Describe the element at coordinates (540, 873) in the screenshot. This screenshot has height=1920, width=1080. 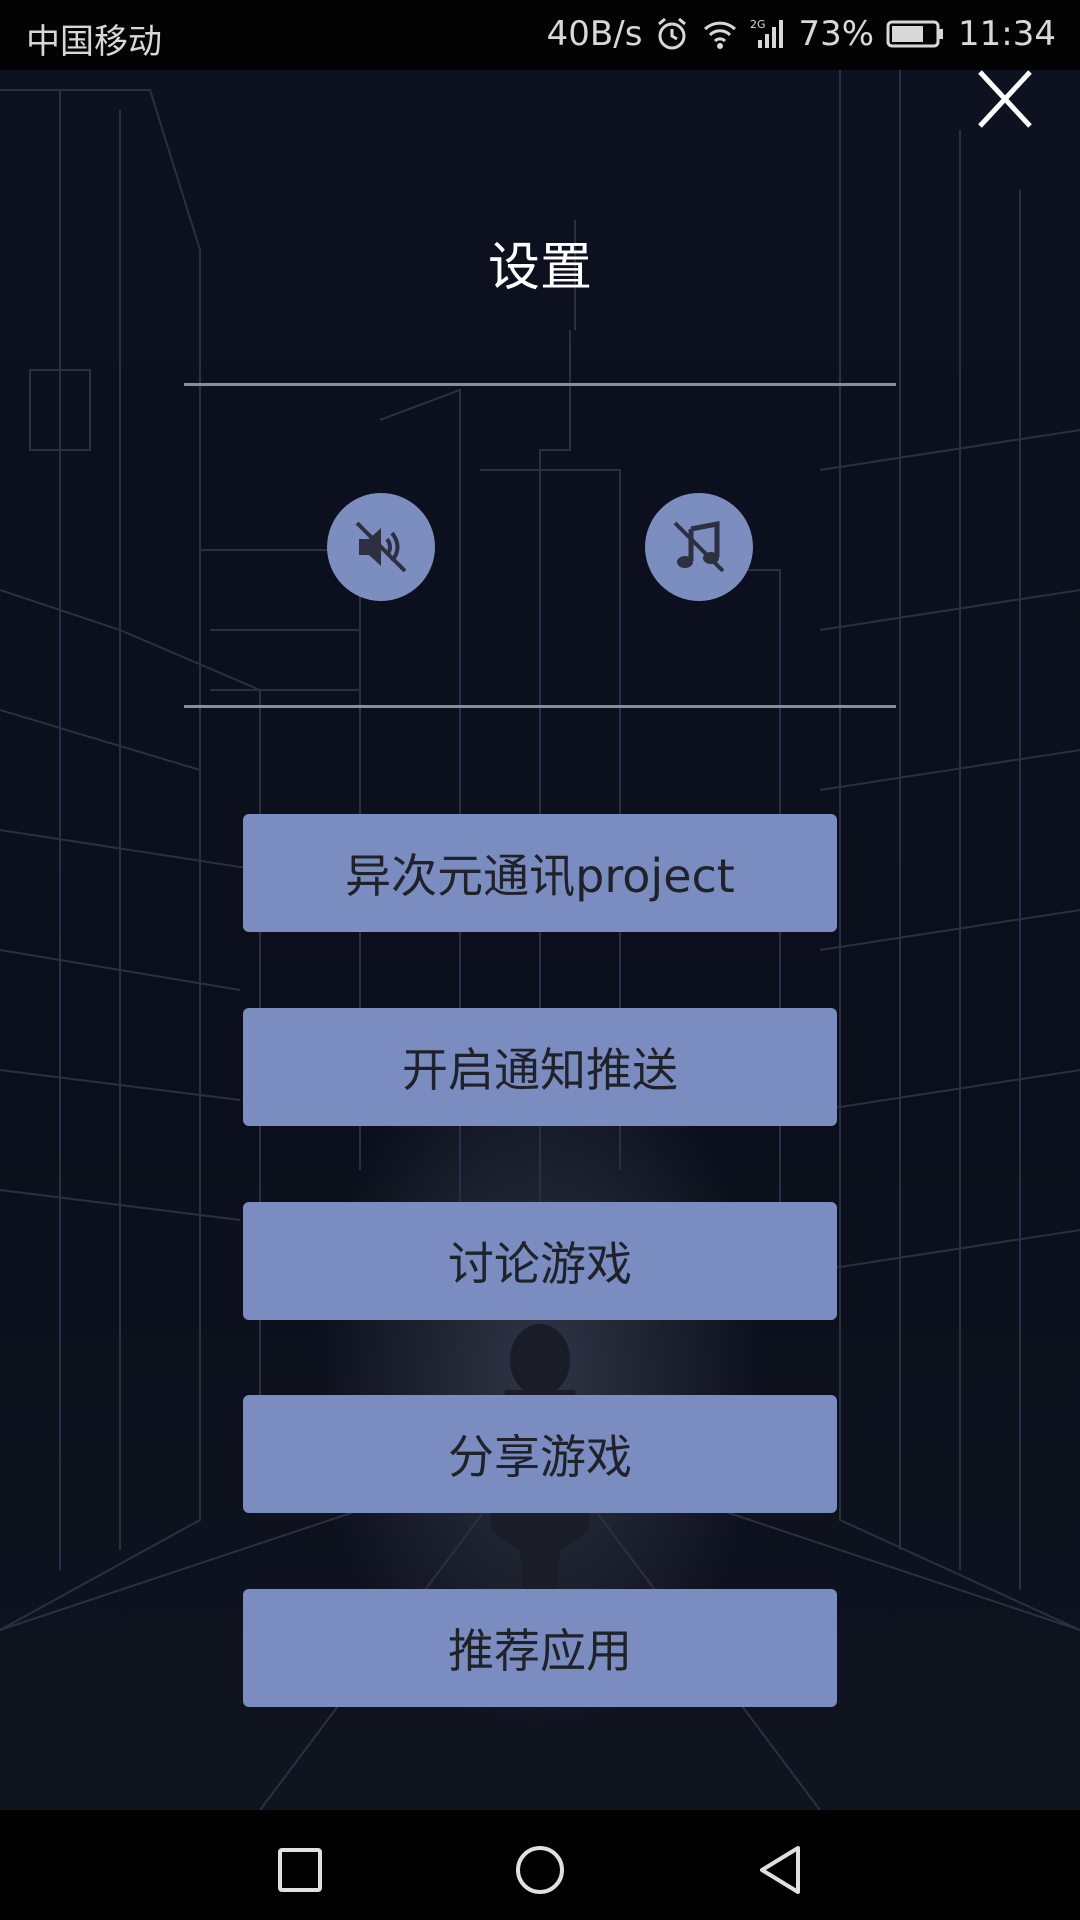
I see `menu-button-project: 异次元通讯project` at that location.